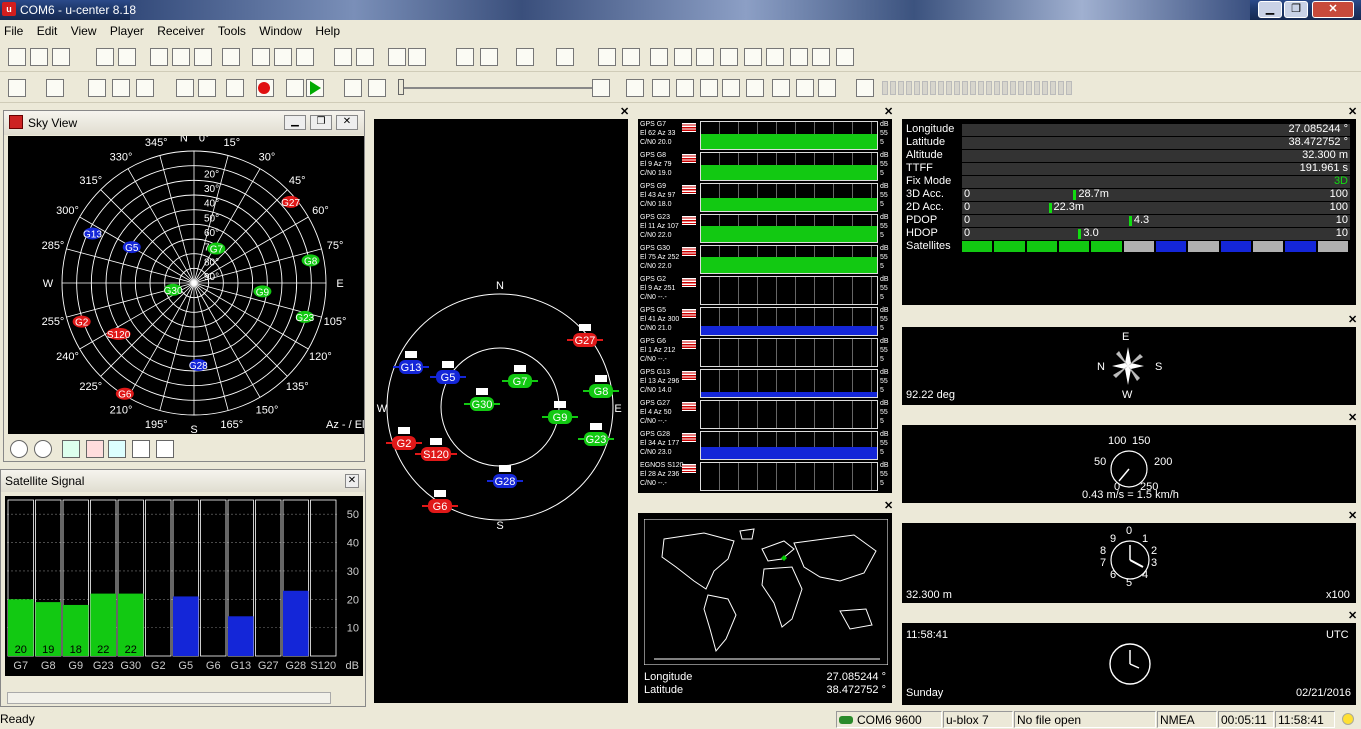 This screenshot has height=729, width=1361. I want to click on view-mode2-icon, so click(43, 449).